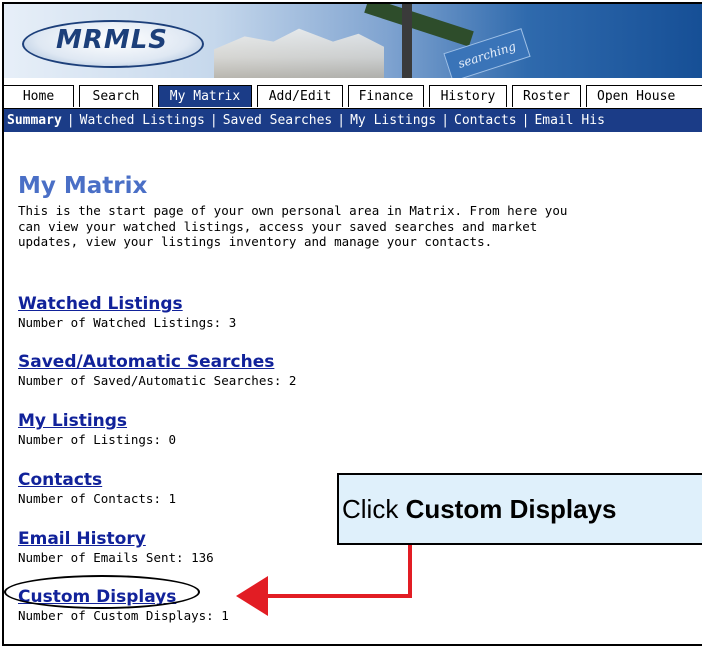 The height and width of the screenshot is (646, 702). What do you see at coordinates (205, 96) in the screenshot?
I see `tab-my-matrix: My Matrix` at bounding box center [205, 96].